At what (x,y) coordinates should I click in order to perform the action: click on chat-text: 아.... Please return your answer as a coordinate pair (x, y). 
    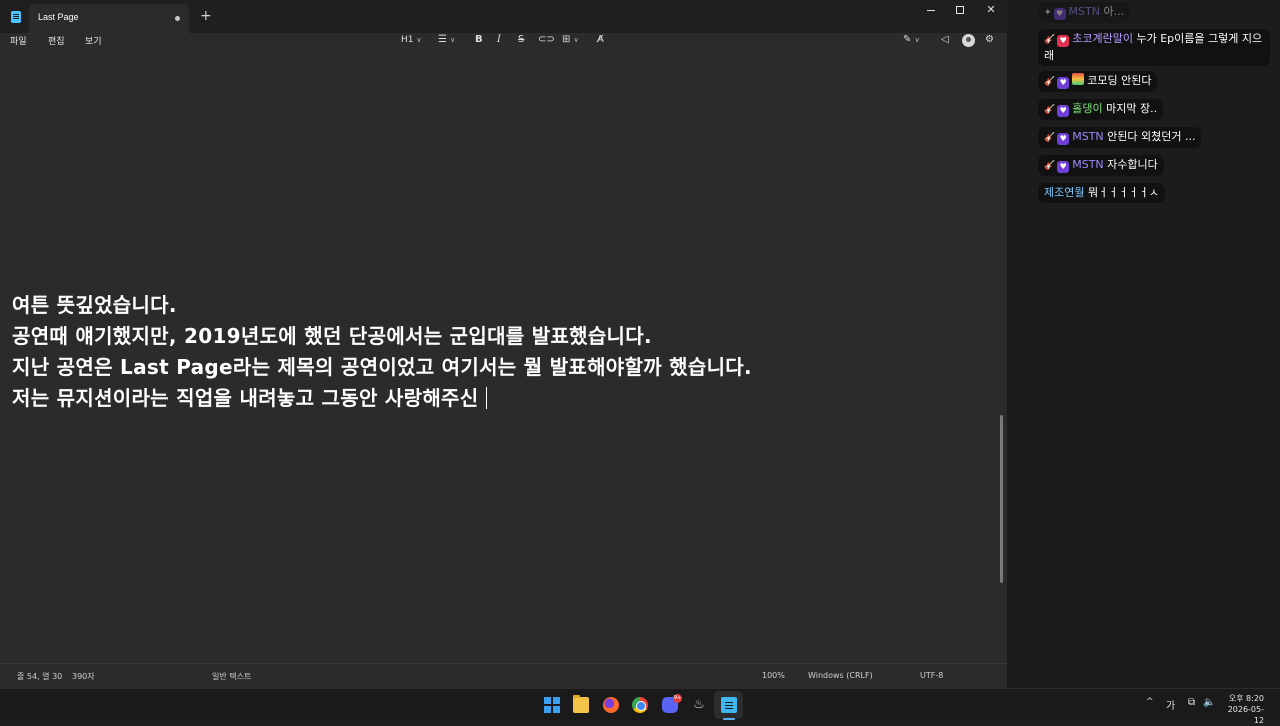
    Looking at the image, I should click on (1114, 11).